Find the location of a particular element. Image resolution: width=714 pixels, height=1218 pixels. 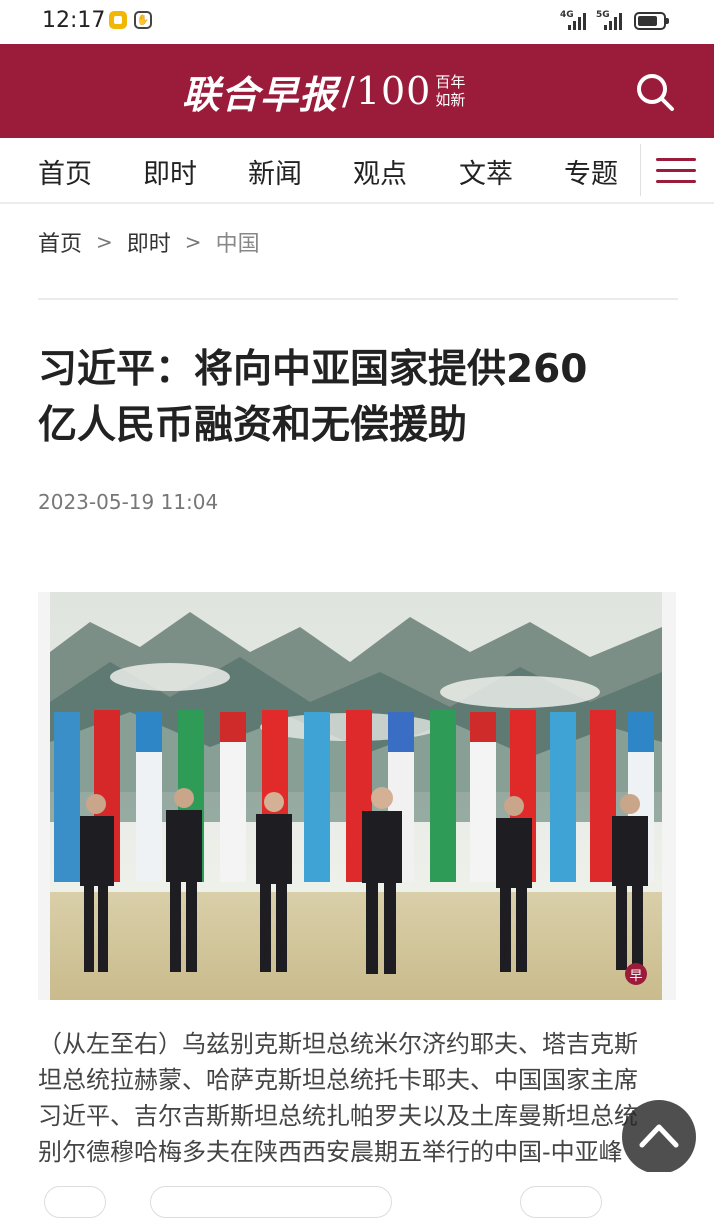

nav-tab-instant: 即时 is located at coordinates (170, 171).